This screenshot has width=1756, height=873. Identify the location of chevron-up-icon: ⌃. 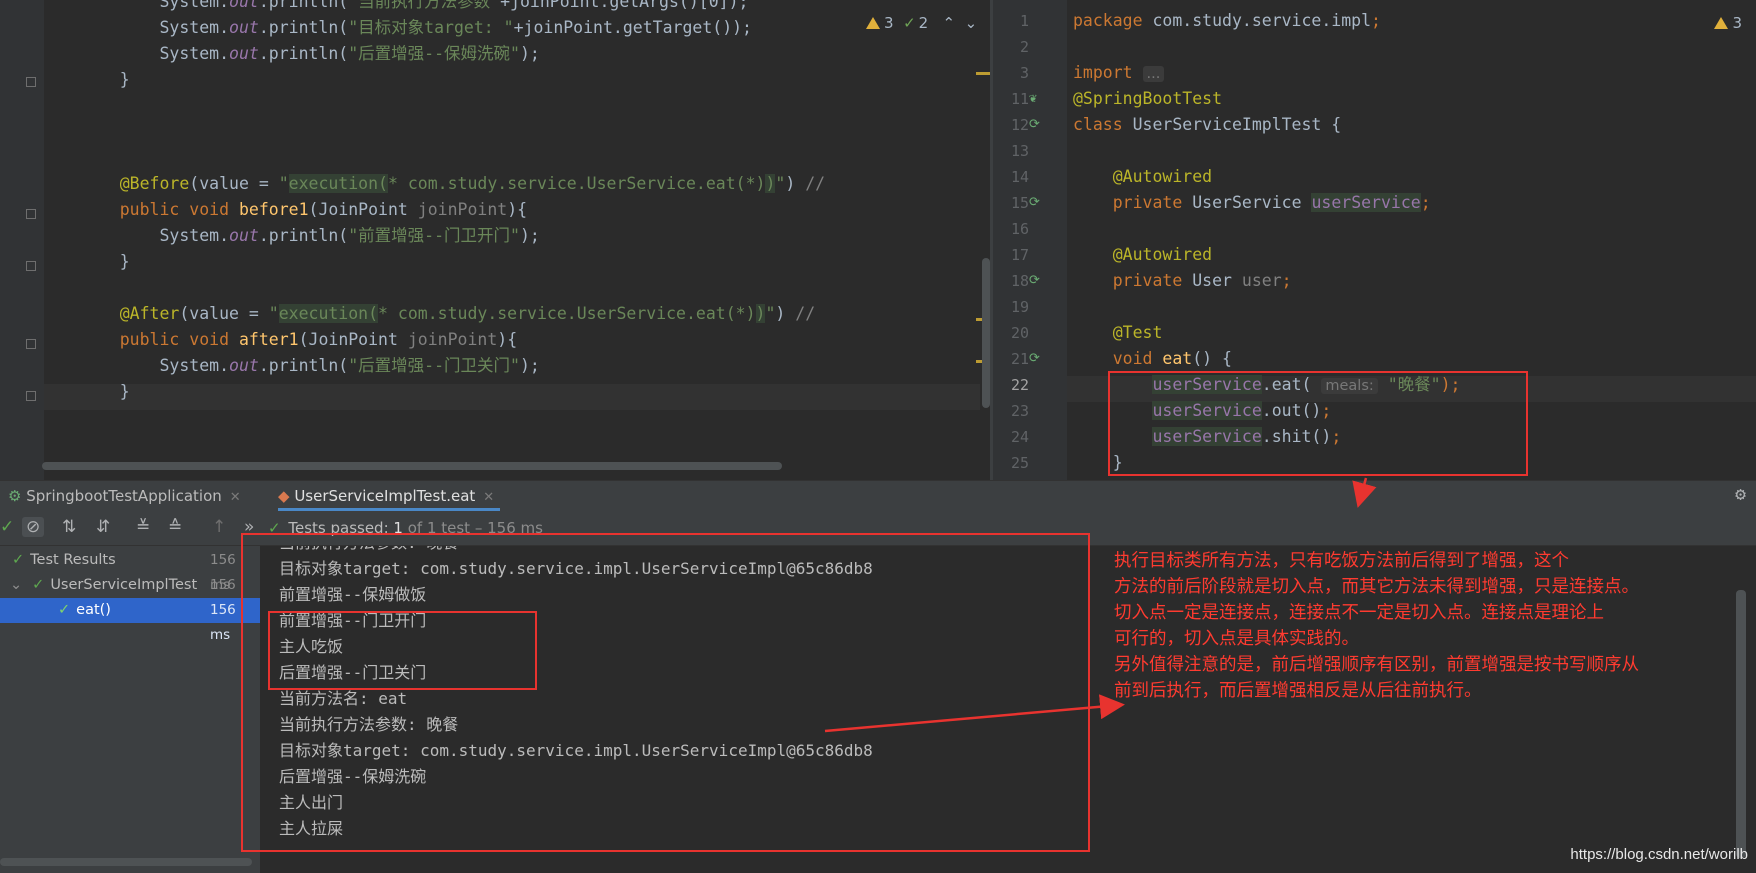
(949, 23).